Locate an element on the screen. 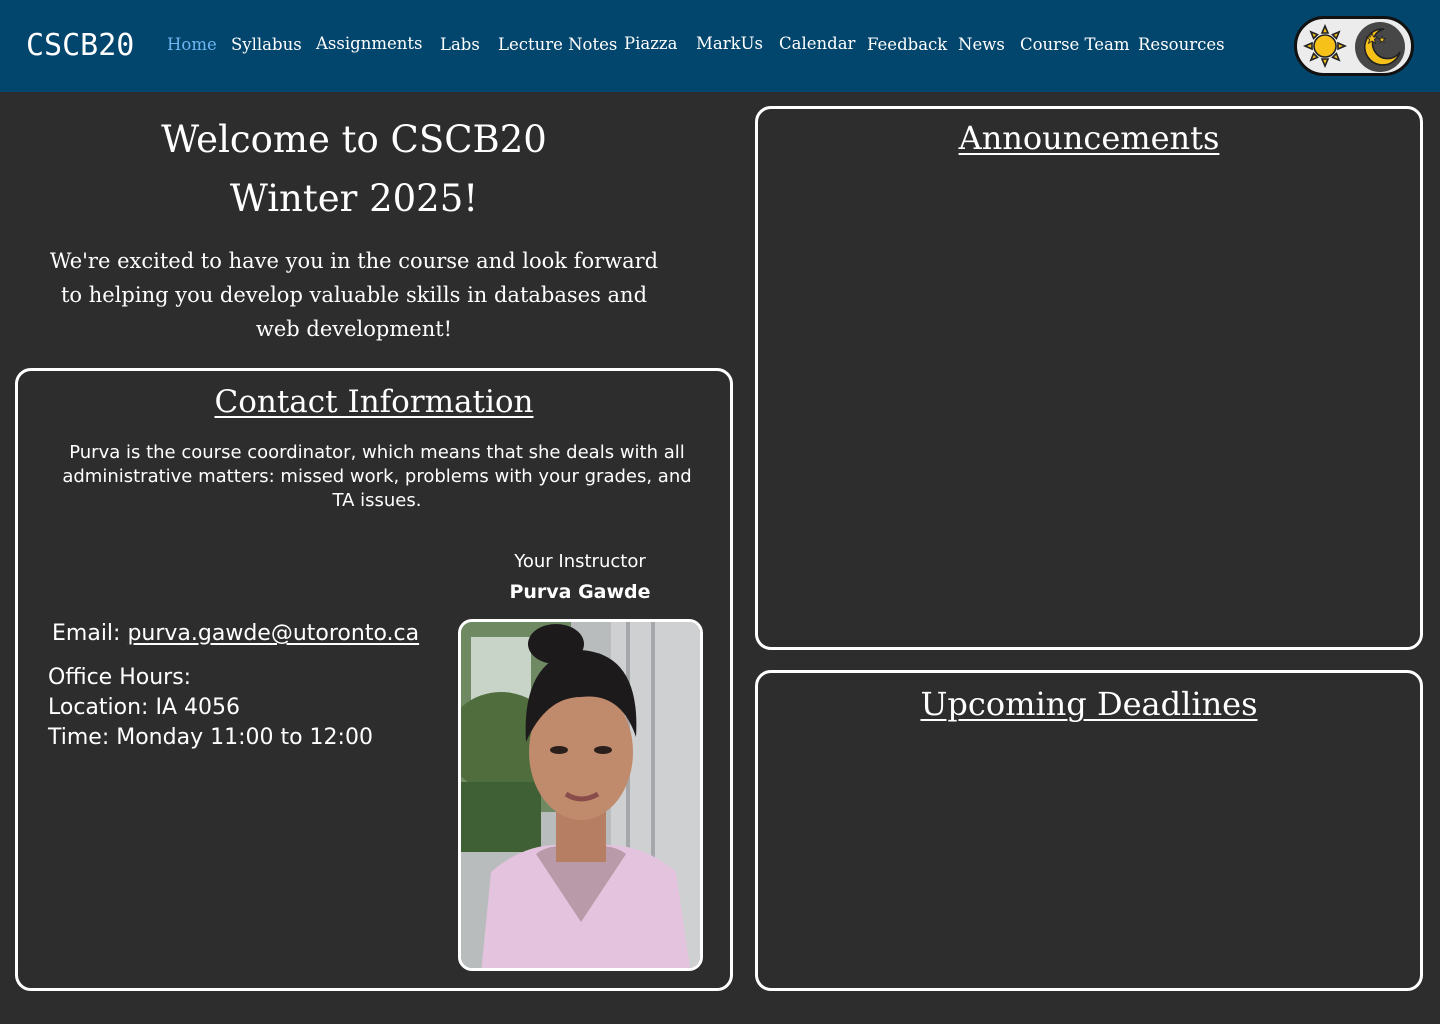 The image size is (1440, 1024). nav-syllabus: Syllabus is located at coordinates (266, 45).